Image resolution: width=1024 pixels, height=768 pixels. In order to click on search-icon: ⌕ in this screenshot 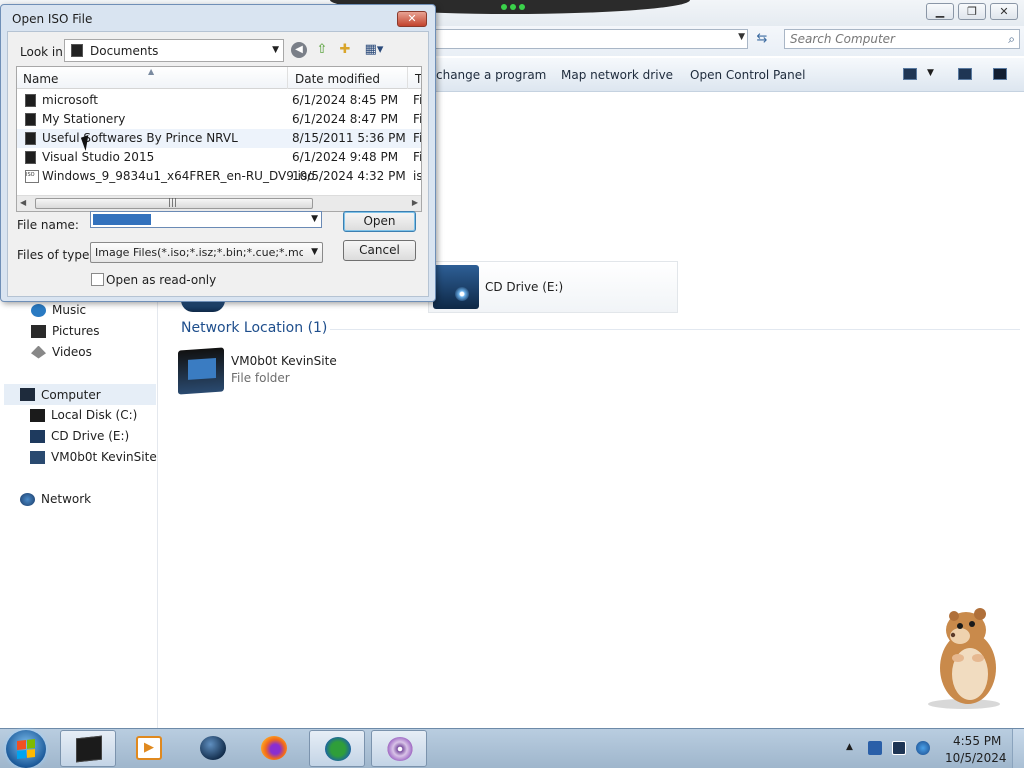, I will do `click(1011, 39)`.